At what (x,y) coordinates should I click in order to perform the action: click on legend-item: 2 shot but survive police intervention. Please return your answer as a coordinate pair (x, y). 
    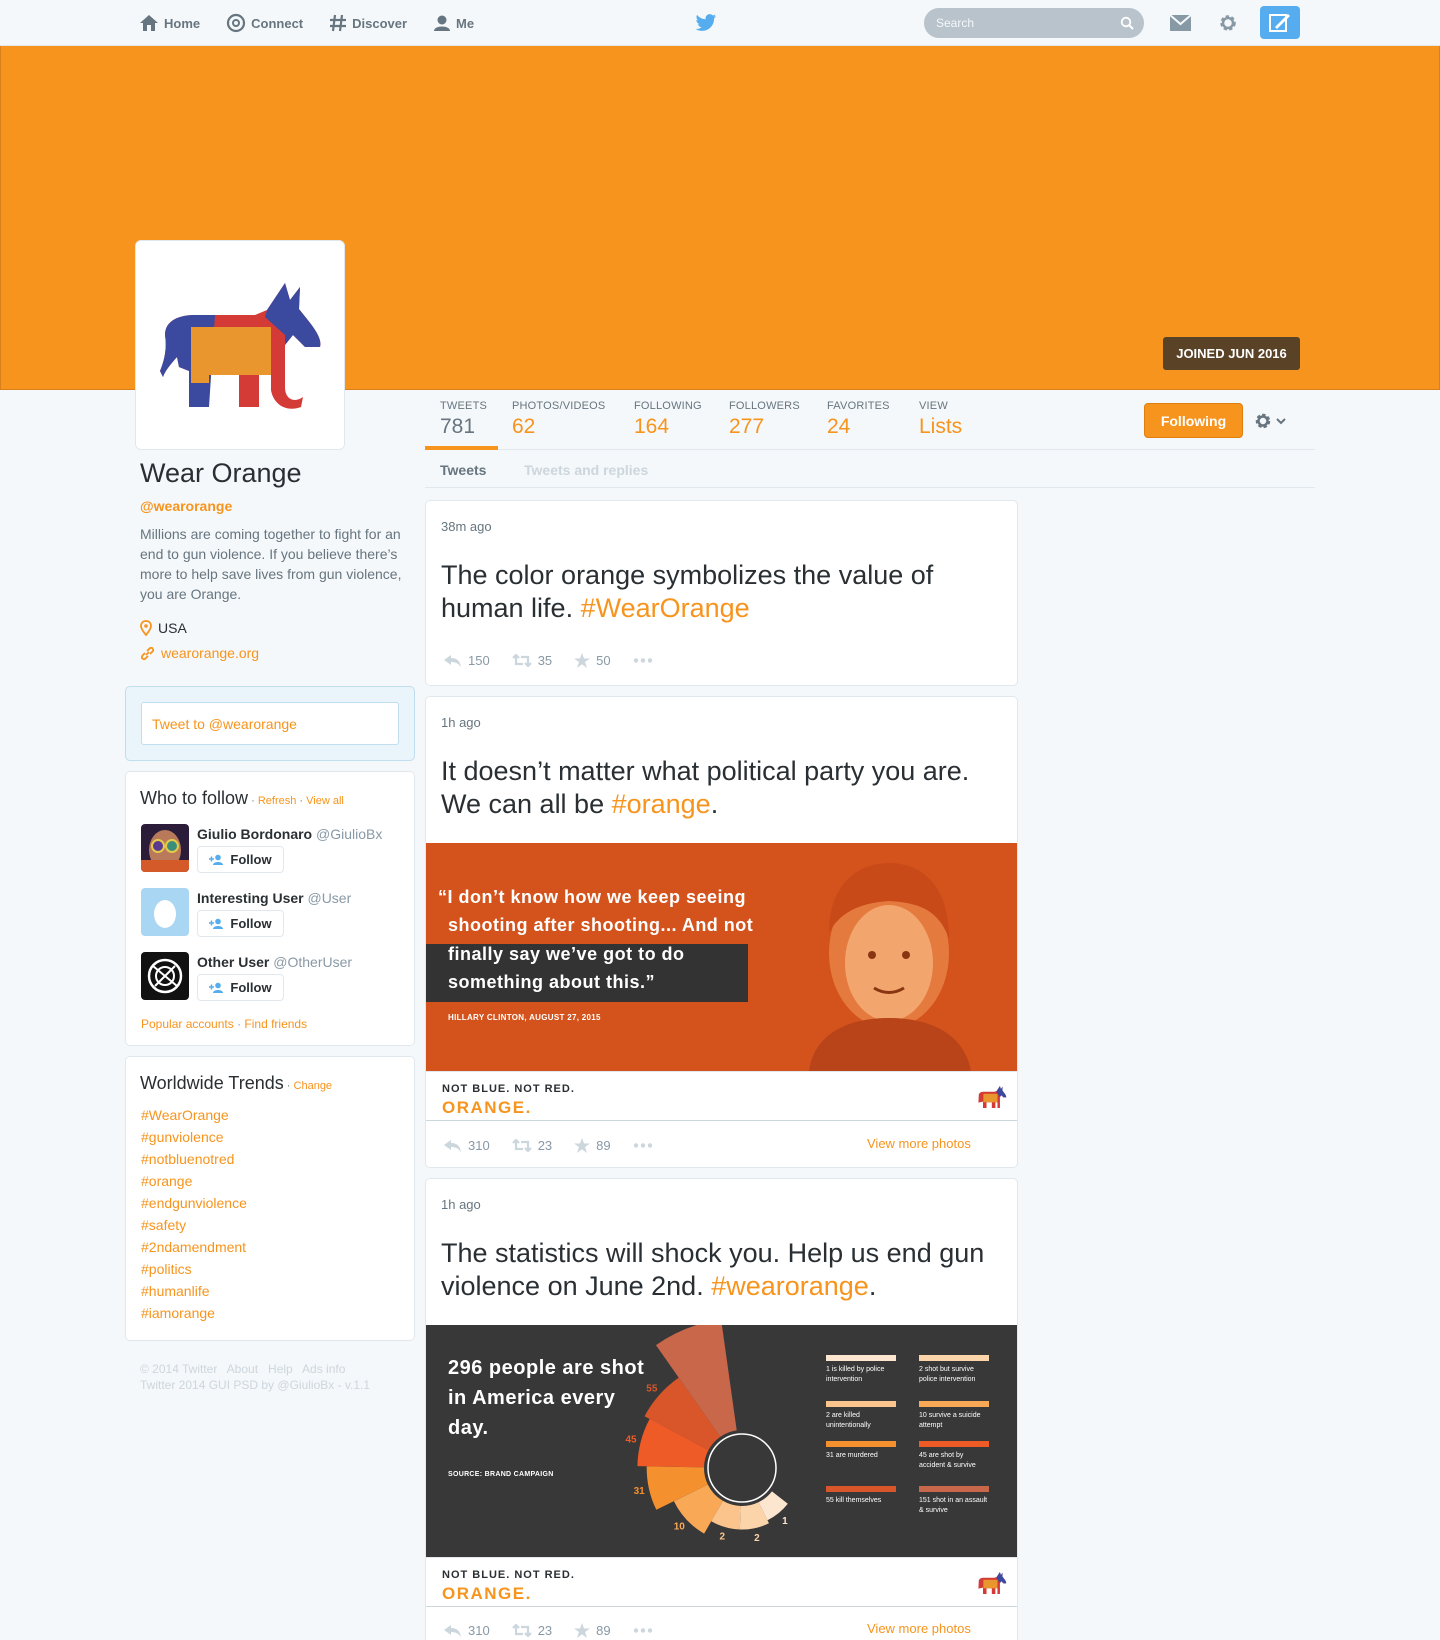
    Looking at the image, I should click on (955, 1370).